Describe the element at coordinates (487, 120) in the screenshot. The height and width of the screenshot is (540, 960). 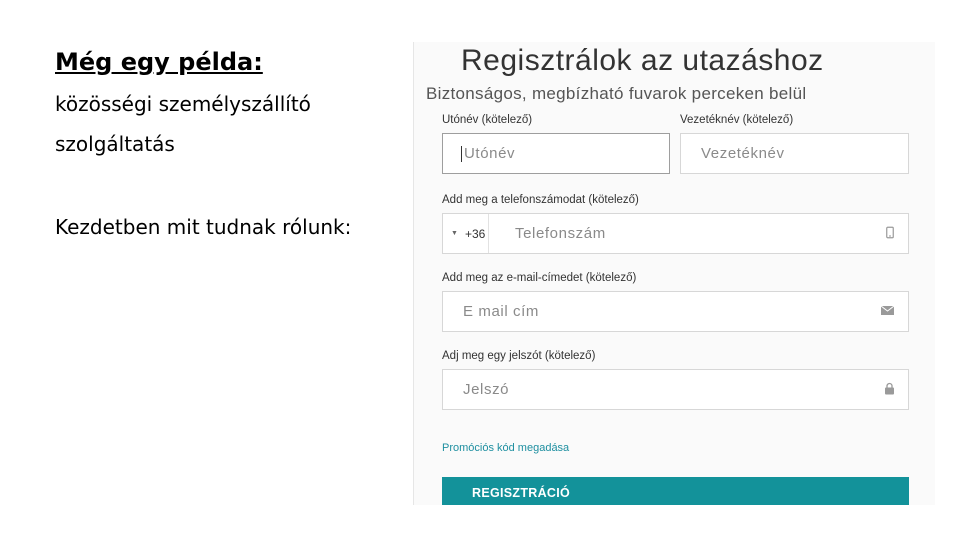
I see `first-name-label: Utónév (kötelező)` at that location.